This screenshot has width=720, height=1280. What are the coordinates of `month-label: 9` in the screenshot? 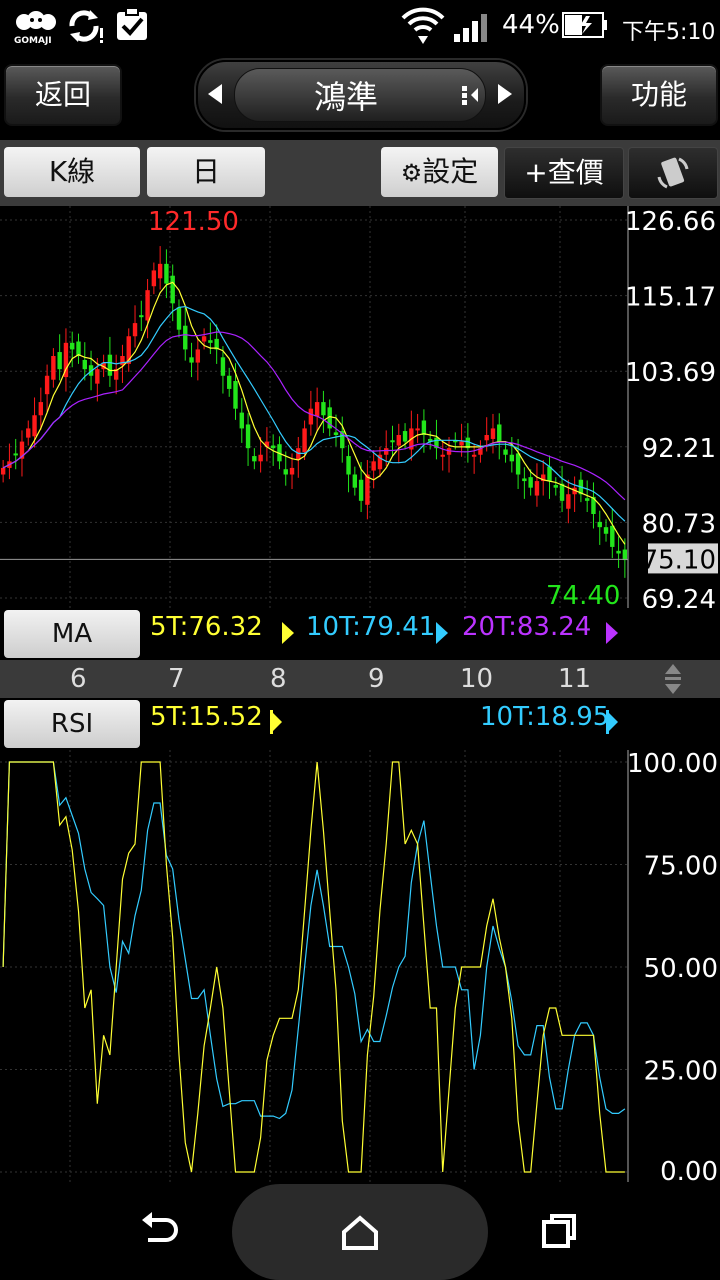 It's located at (376, 679).